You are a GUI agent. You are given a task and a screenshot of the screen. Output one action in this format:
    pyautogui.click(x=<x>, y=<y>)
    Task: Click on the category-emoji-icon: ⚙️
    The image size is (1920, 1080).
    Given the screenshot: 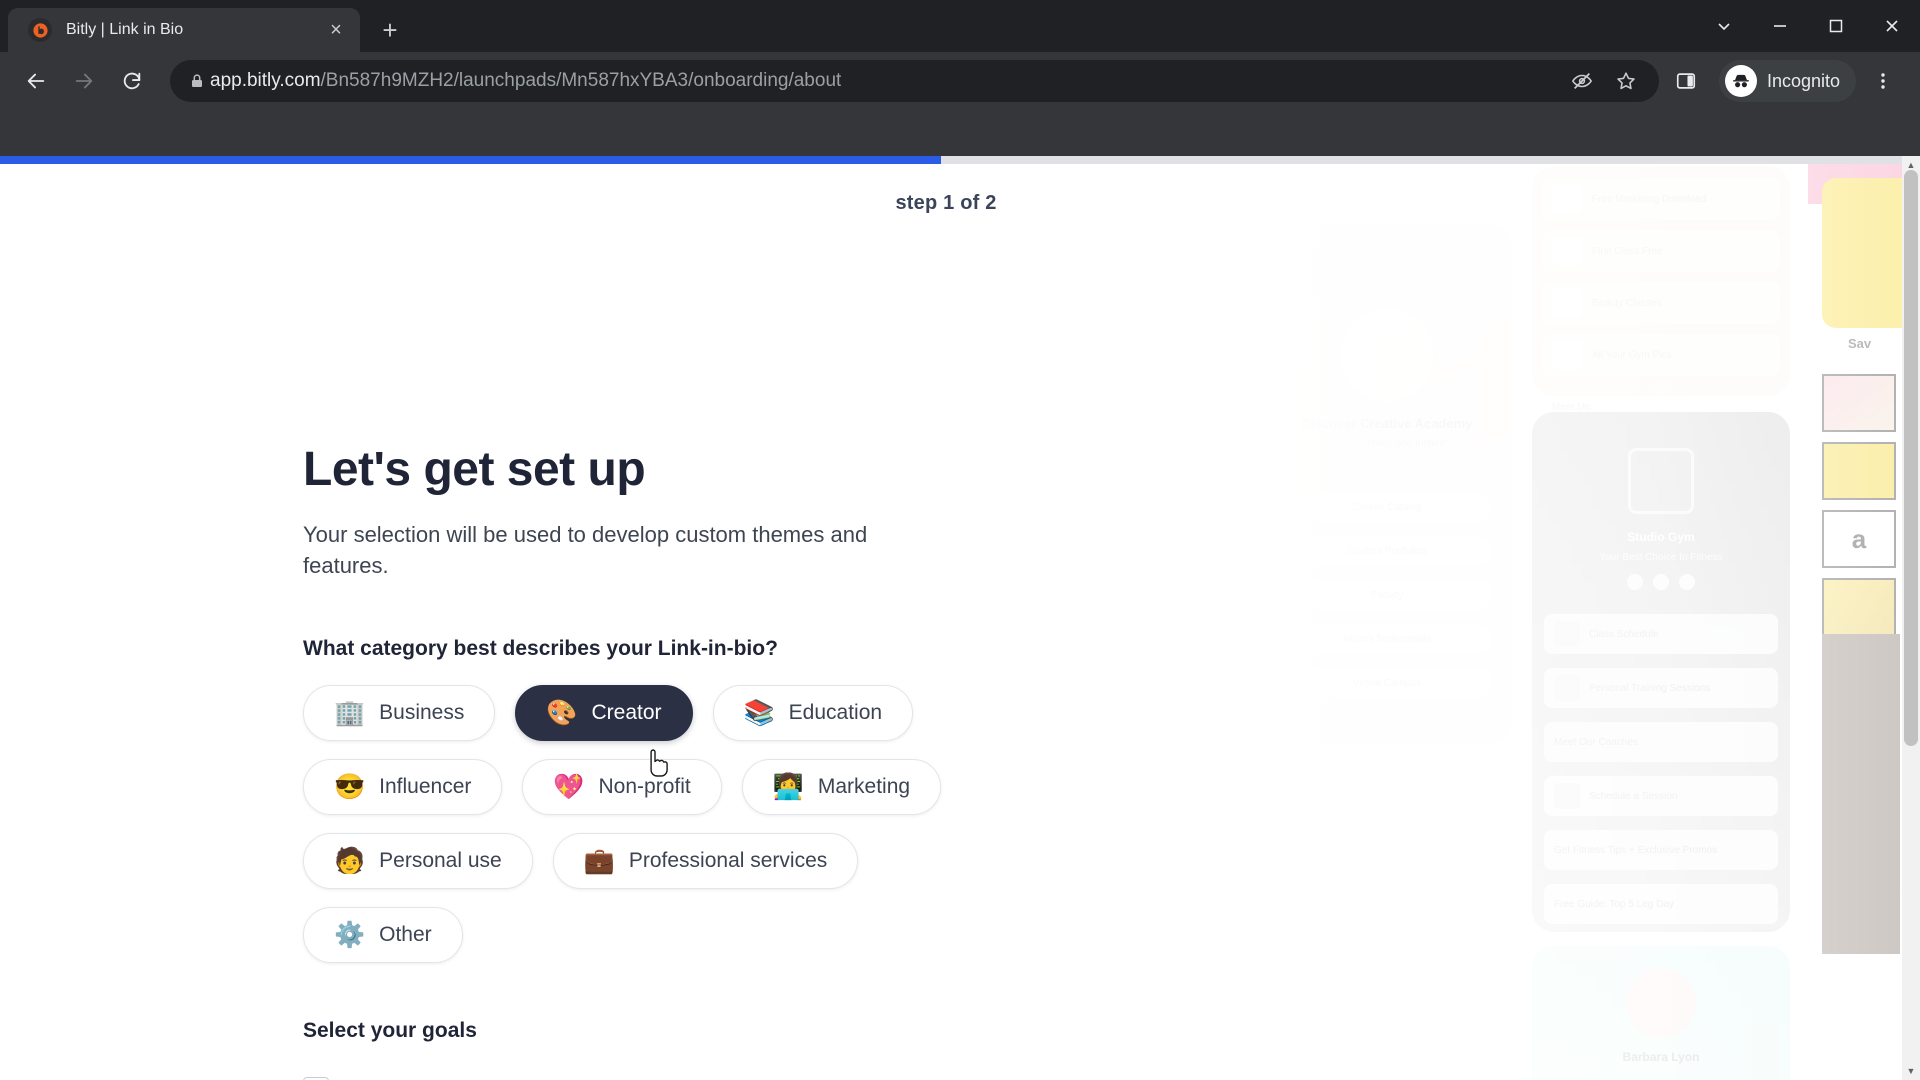 What is the action you would take?
    pyautogui.click(x=350, y=934)
    